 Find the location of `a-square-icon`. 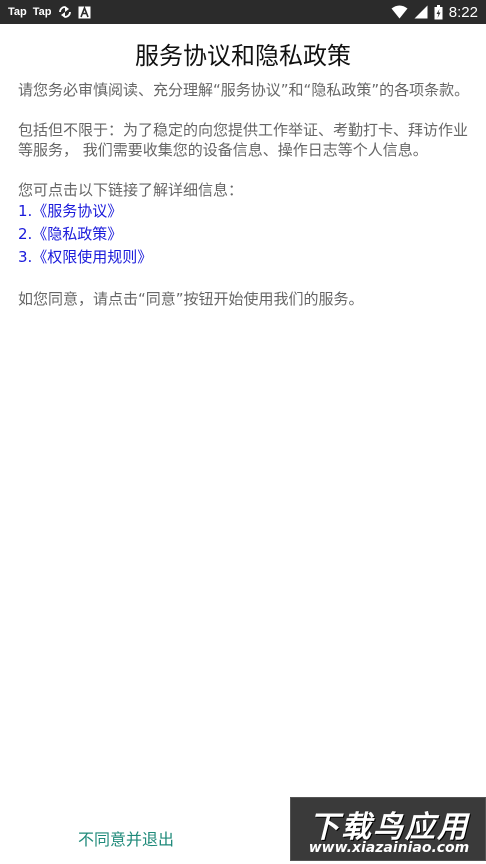

a-square-icon is located at coordinates (84, 12).